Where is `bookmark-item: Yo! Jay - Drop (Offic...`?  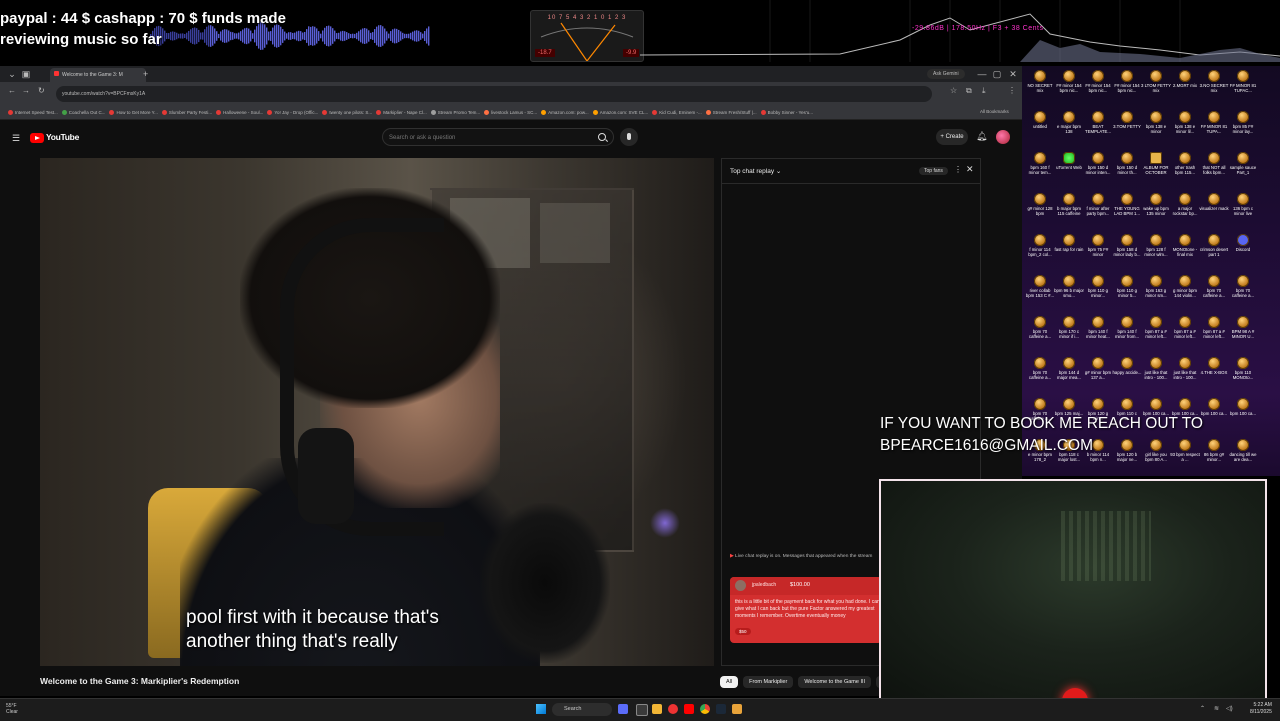 bookmark-item: Yo! Jay - Drop (Offic... is located at coordinates (292, 112).